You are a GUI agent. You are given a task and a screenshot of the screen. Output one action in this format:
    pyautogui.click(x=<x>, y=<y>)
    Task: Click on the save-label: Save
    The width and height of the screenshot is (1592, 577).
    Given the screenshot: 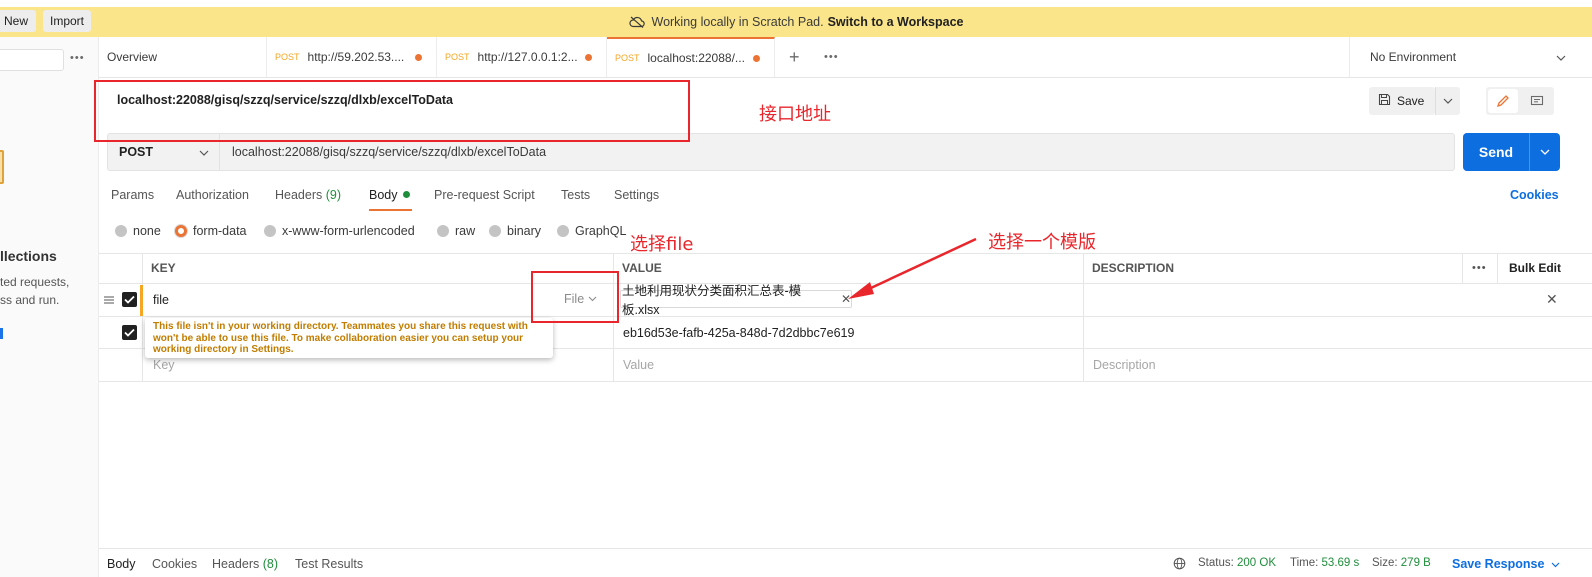 What is the action you would take?
    pyautogui.click(x=1411, y=101)
    